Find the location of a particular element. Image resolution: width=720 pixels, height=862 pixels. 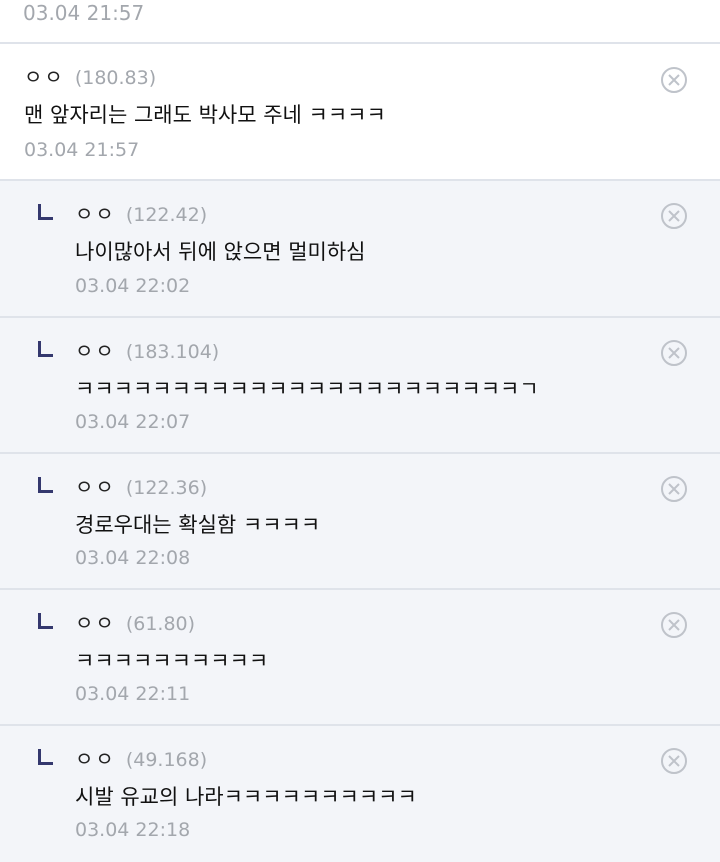

comment-text: 경로우대는 확실함 ㅋㅋㅋㅋ is located at coordinates (198, 525).